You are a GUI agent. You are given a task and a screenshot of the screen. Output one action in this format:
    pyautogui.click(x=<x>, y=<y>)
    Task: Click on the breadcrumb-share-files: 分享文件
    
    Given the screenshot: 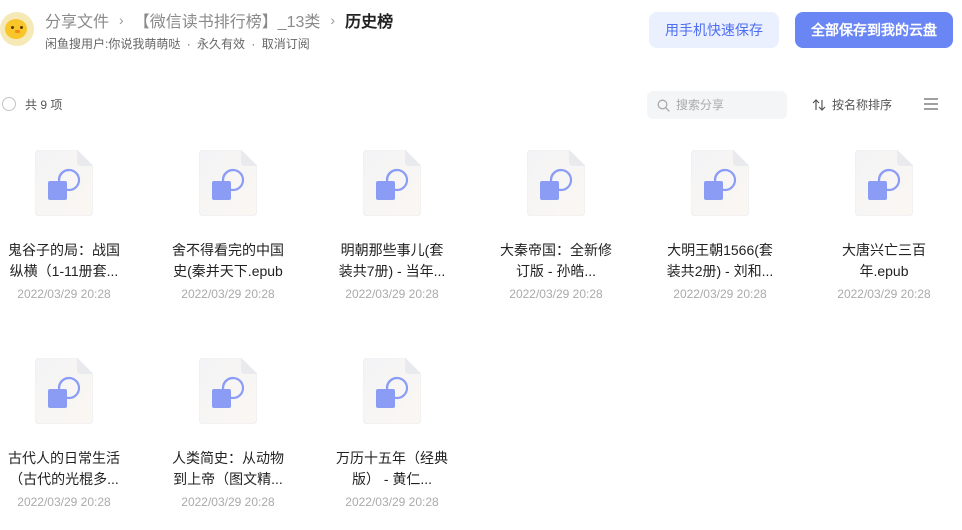 What is the action you would take?
    pyautogui.click(x=77, y=20)
    